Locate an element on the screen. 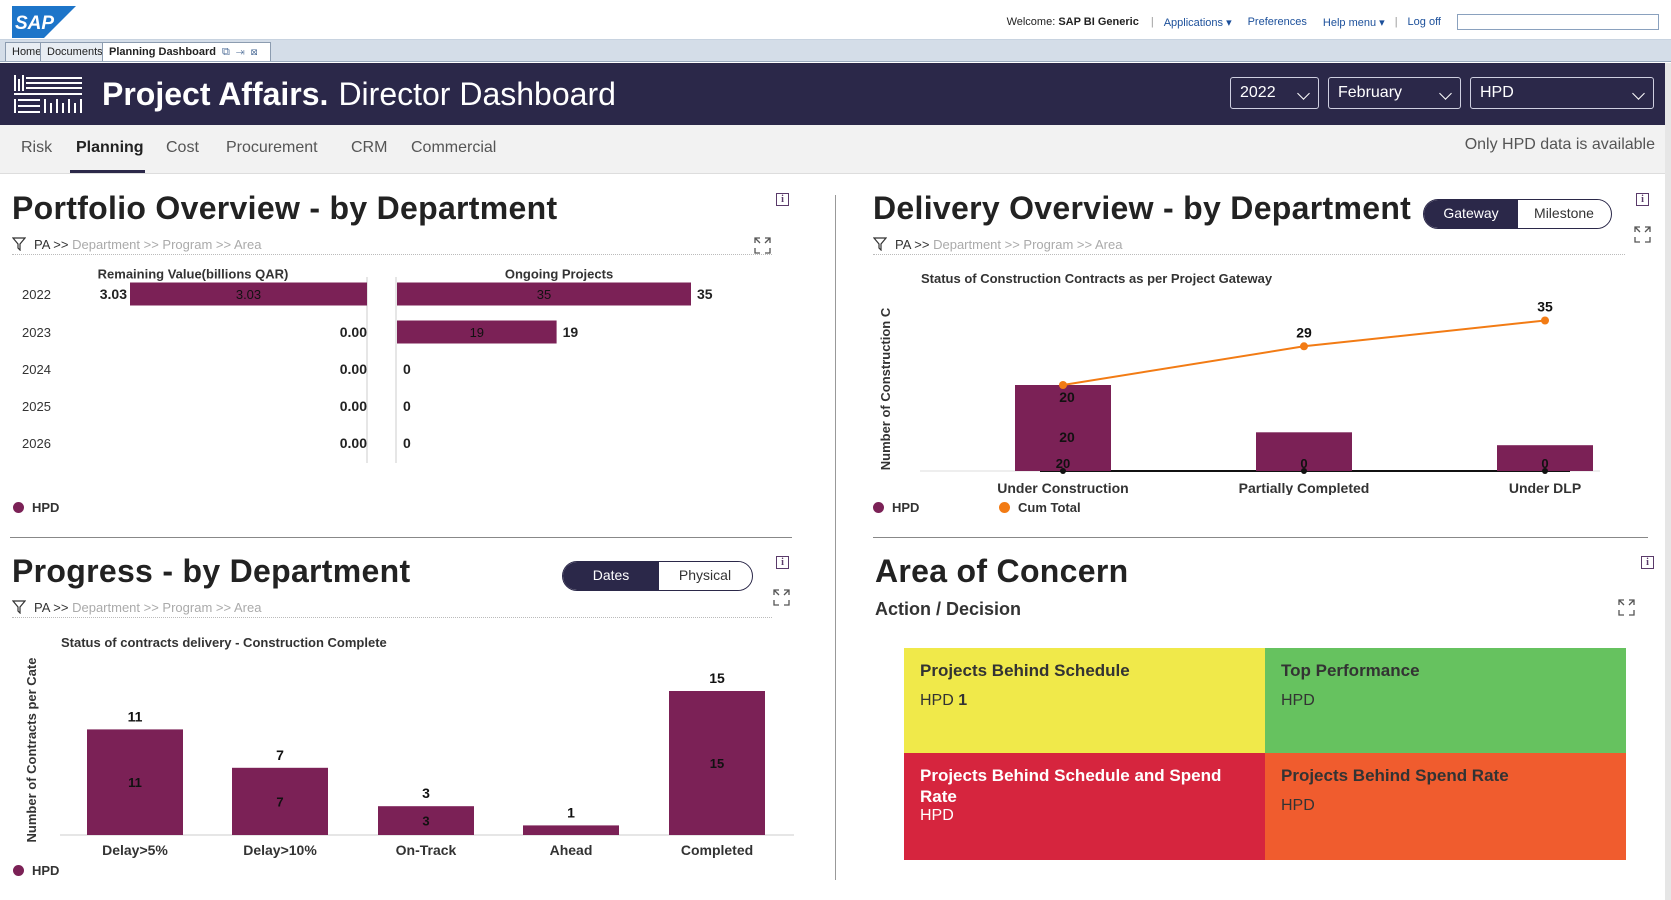 The width and height of the screenshot is (1671, 900). sap-logo-text: SAP is located at coordinates (34, 23).